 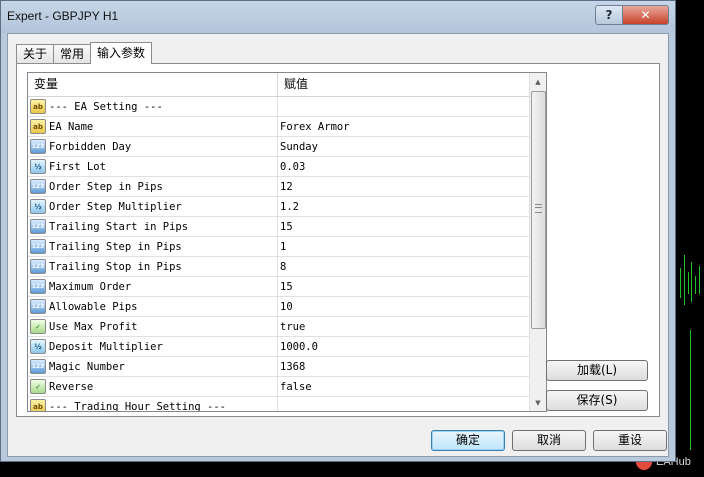 I want to click on value-cell: 8, so click(x=404, y=266).